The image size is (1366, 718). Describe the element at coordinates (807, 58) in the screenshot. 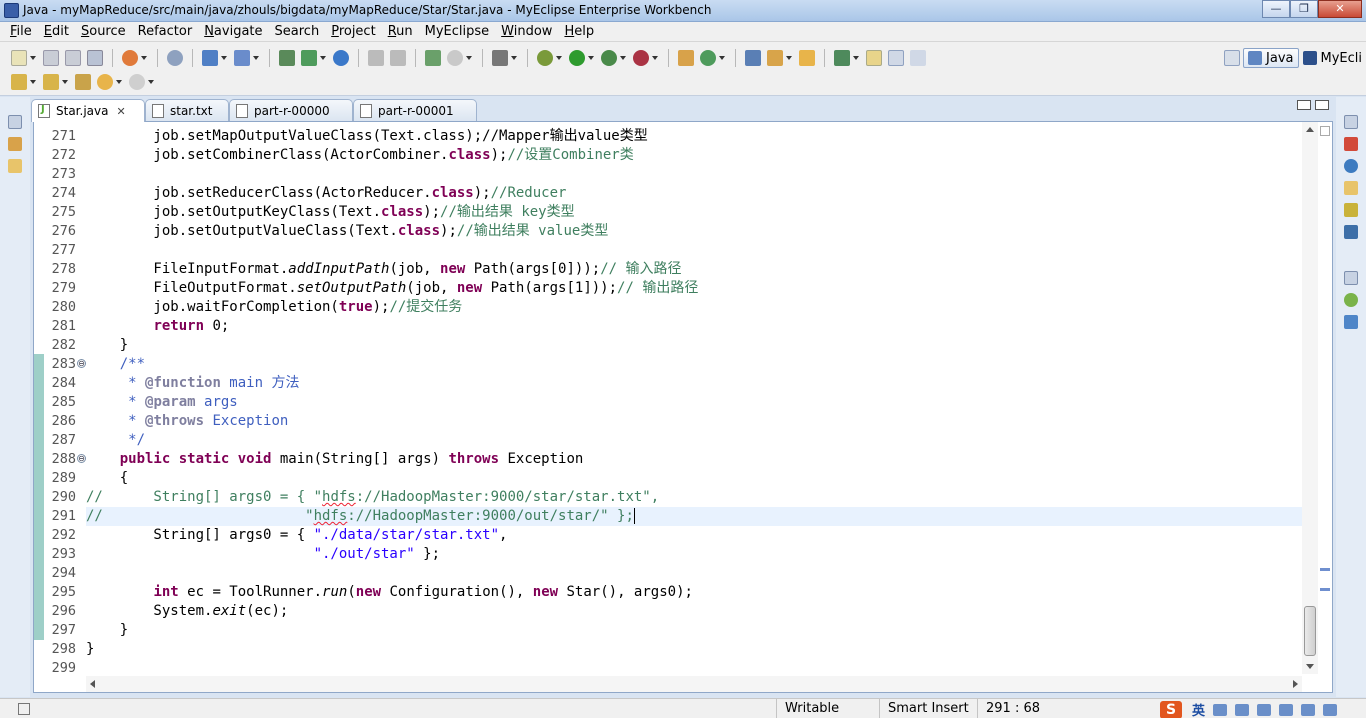

I see `open-folder-icon` at that location.